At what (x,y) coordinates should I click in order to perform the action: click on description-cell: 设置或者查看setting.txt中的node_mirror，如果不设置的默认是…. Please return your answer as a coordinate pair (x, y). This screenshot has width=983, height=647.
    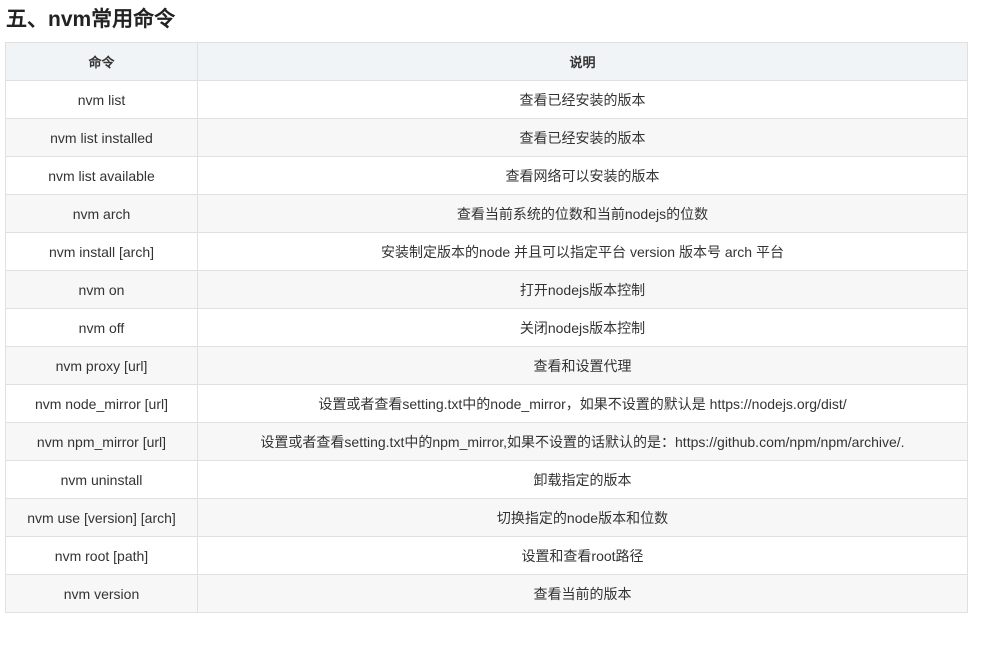
    Looking at the image, I should click on (582, 403).